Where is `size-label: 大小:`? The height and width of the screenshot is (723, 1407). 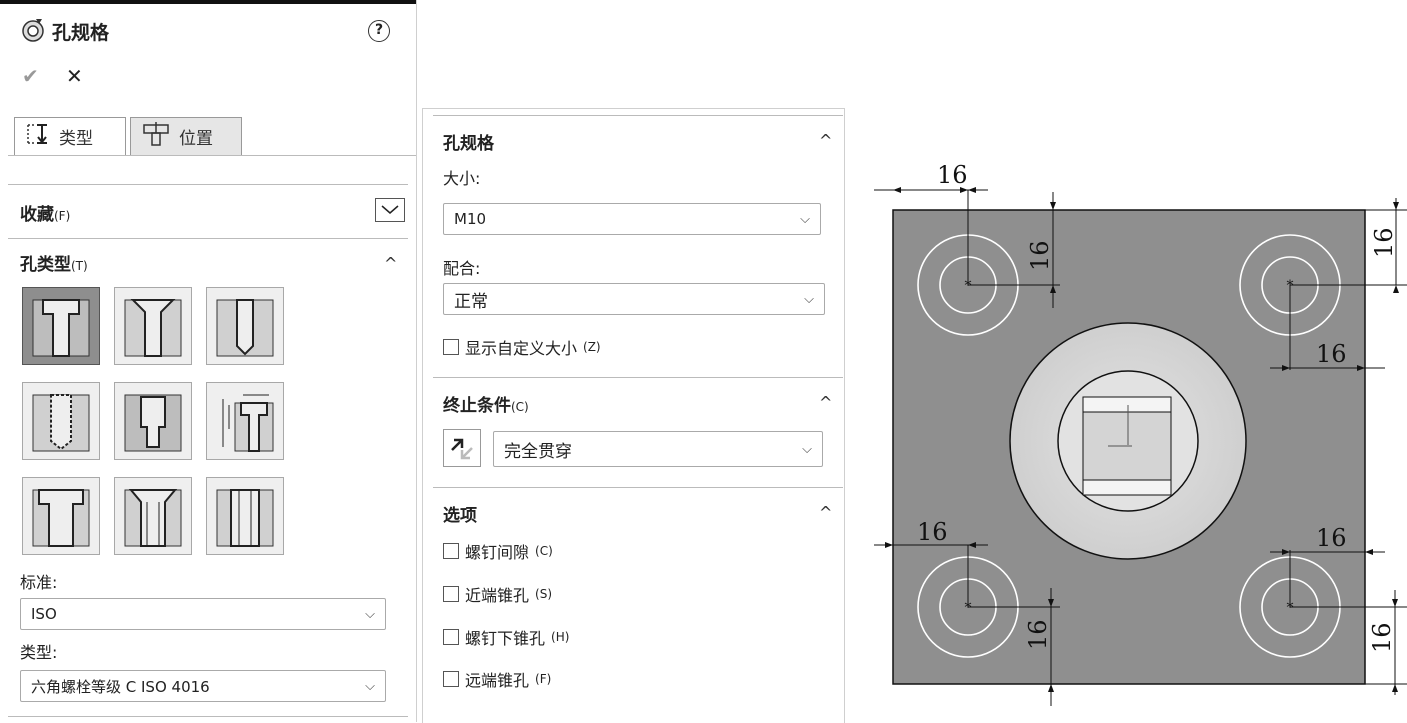 size-label: 大小: is located at coordinates (462, 178).